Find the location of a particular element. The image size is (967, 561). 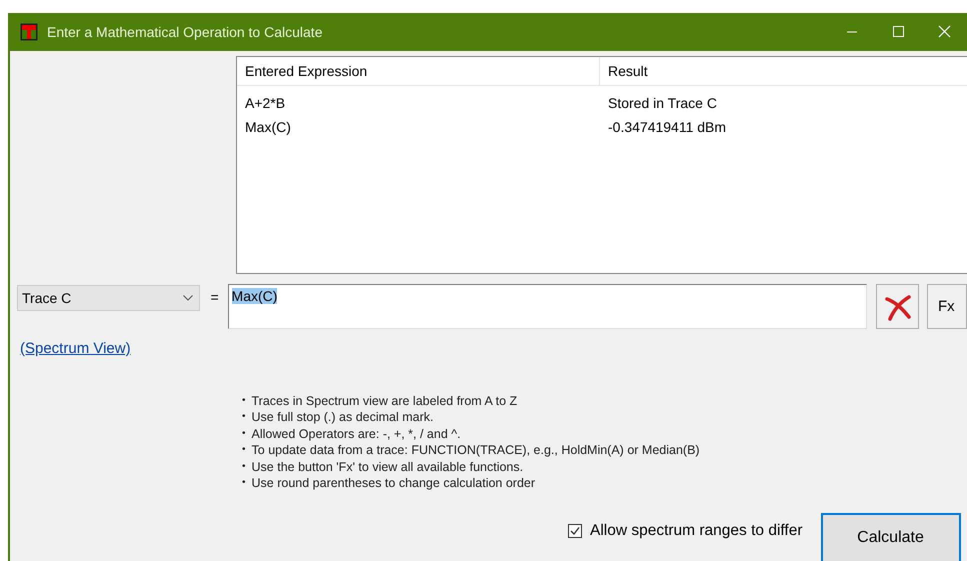

column-header: Result is located at coordinates (783, 71).